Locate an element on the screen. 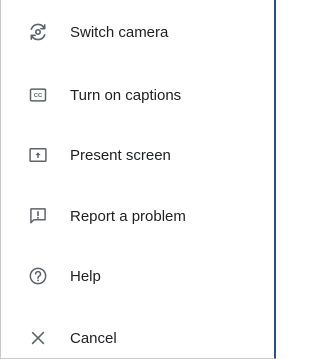 This screenshot has width=320, height=359. menu-item-label: Switch camera is located at coordinates (119, 32).